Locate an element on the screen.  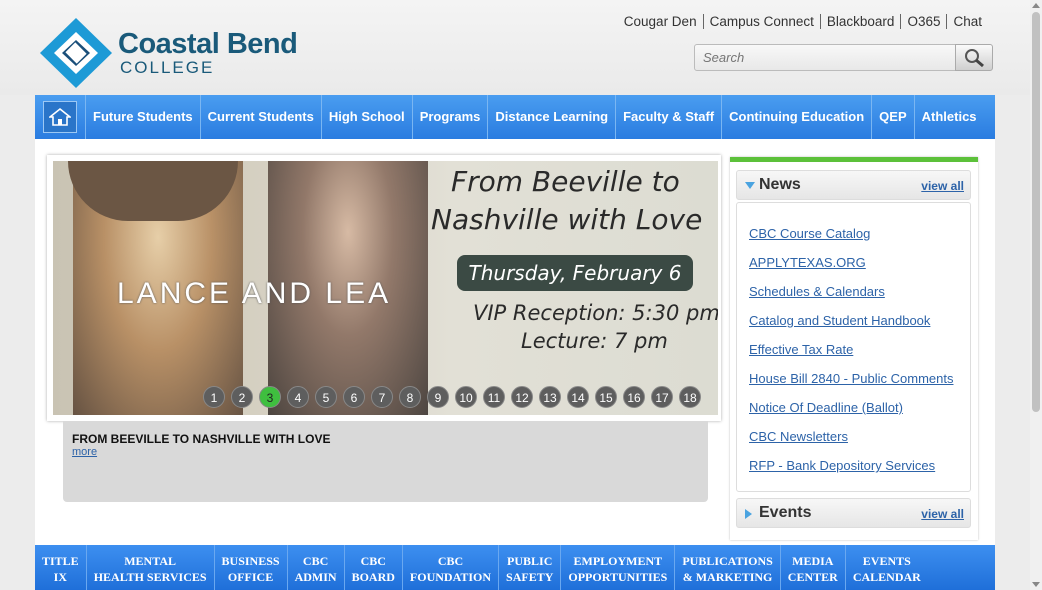
slide-page-dot: 5 is located at coordinates (326, 397).